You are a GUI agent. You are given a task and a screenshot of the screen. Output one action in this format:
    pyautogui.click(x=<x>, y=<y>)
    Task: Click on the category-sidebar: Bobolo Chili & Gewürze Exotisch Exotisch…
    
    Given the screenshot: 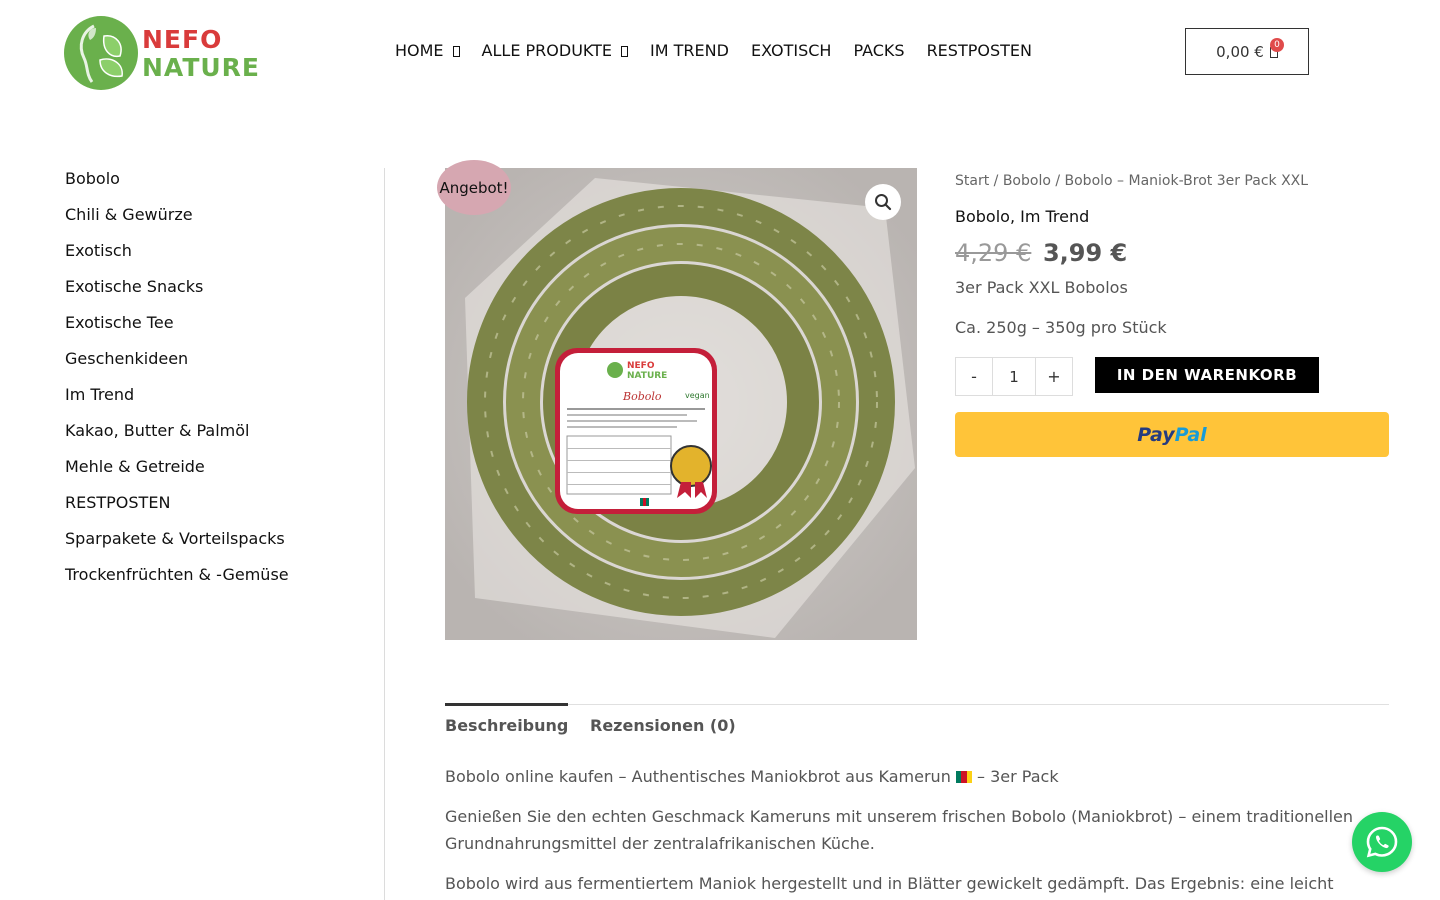 What is the action you would take?
    pyautogui.click(x=215, y=384)
    